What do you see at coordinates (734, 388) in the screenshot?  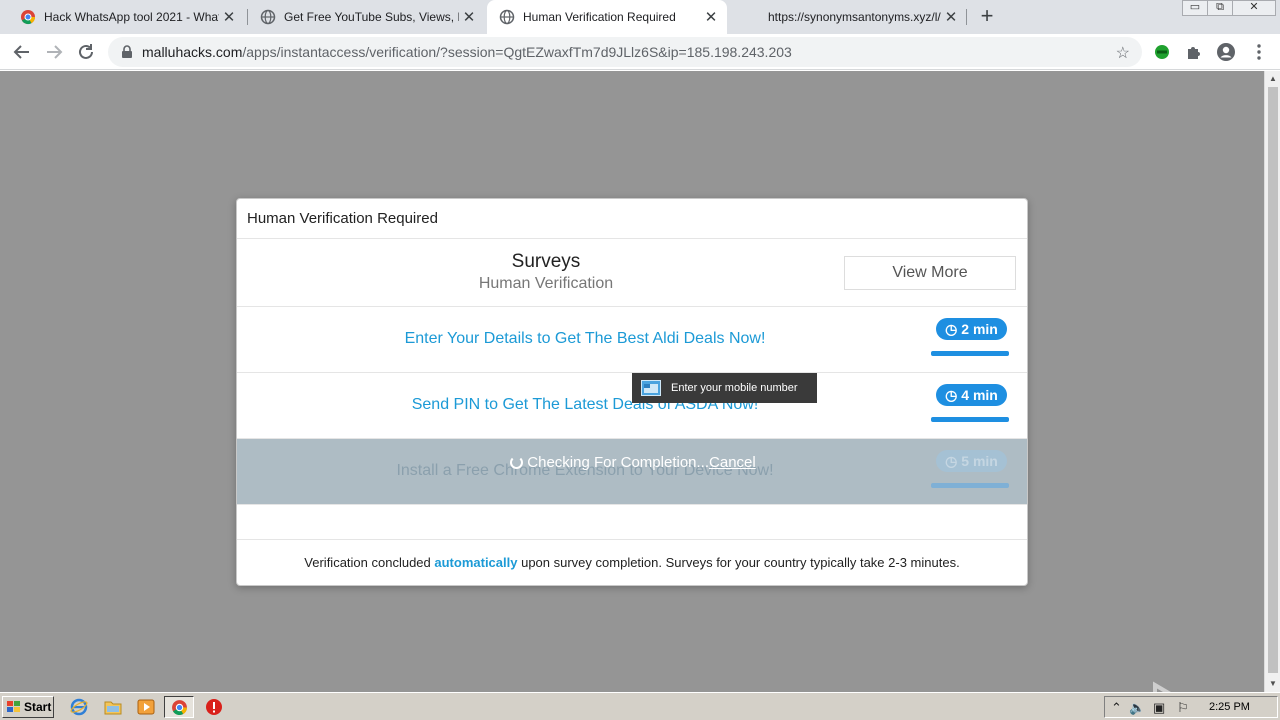 I see `tooltip-text: Enter your mobile number` at bounding box center [734, 388].